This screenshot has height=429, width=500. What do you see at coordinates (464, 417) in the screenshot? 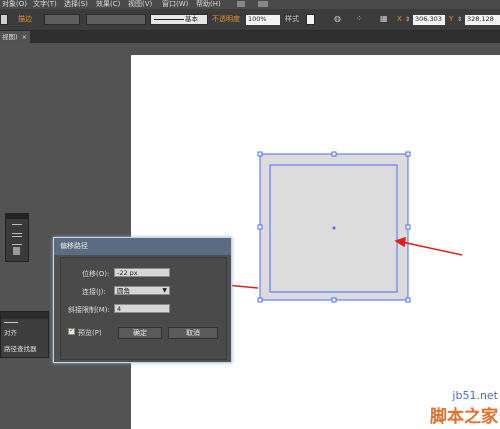
I see `watermark-brand: 脚本之家` at bounding box center [464, 417].